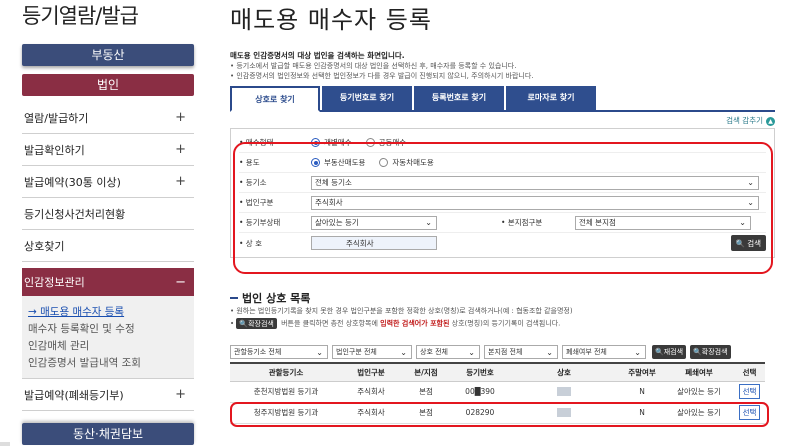 The image size is (800, 446). What do you see at coordinates (497, 392) in the screenshot?
I see `table-row: 춘천지방법원 등기과 주식회사 본점 00█390 N 살아있는 등기 선택` at bounding box center [497, 392].